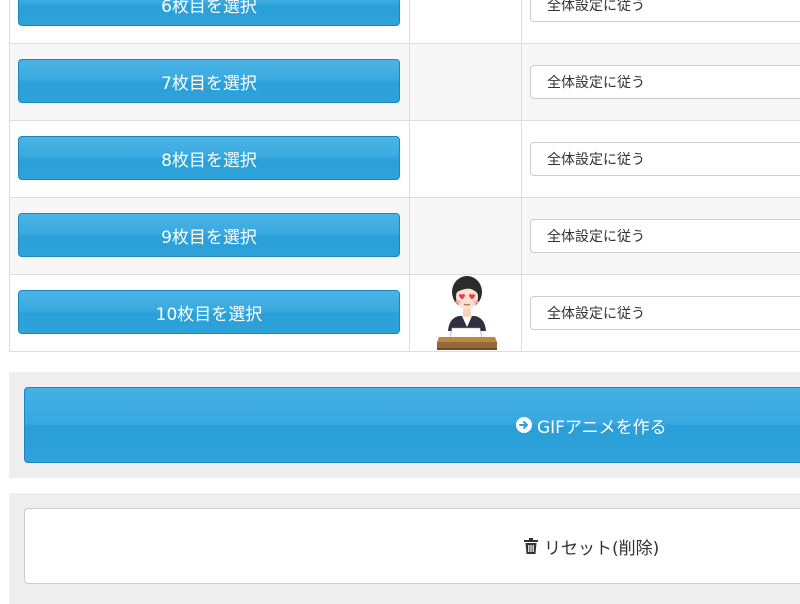 This screenshot has height=604, width=800. What do you see at coordinates (602, 427) in the screenshot?
I see `make-gif-label: GIFアニメを作る` at bounding box center [602, 427].